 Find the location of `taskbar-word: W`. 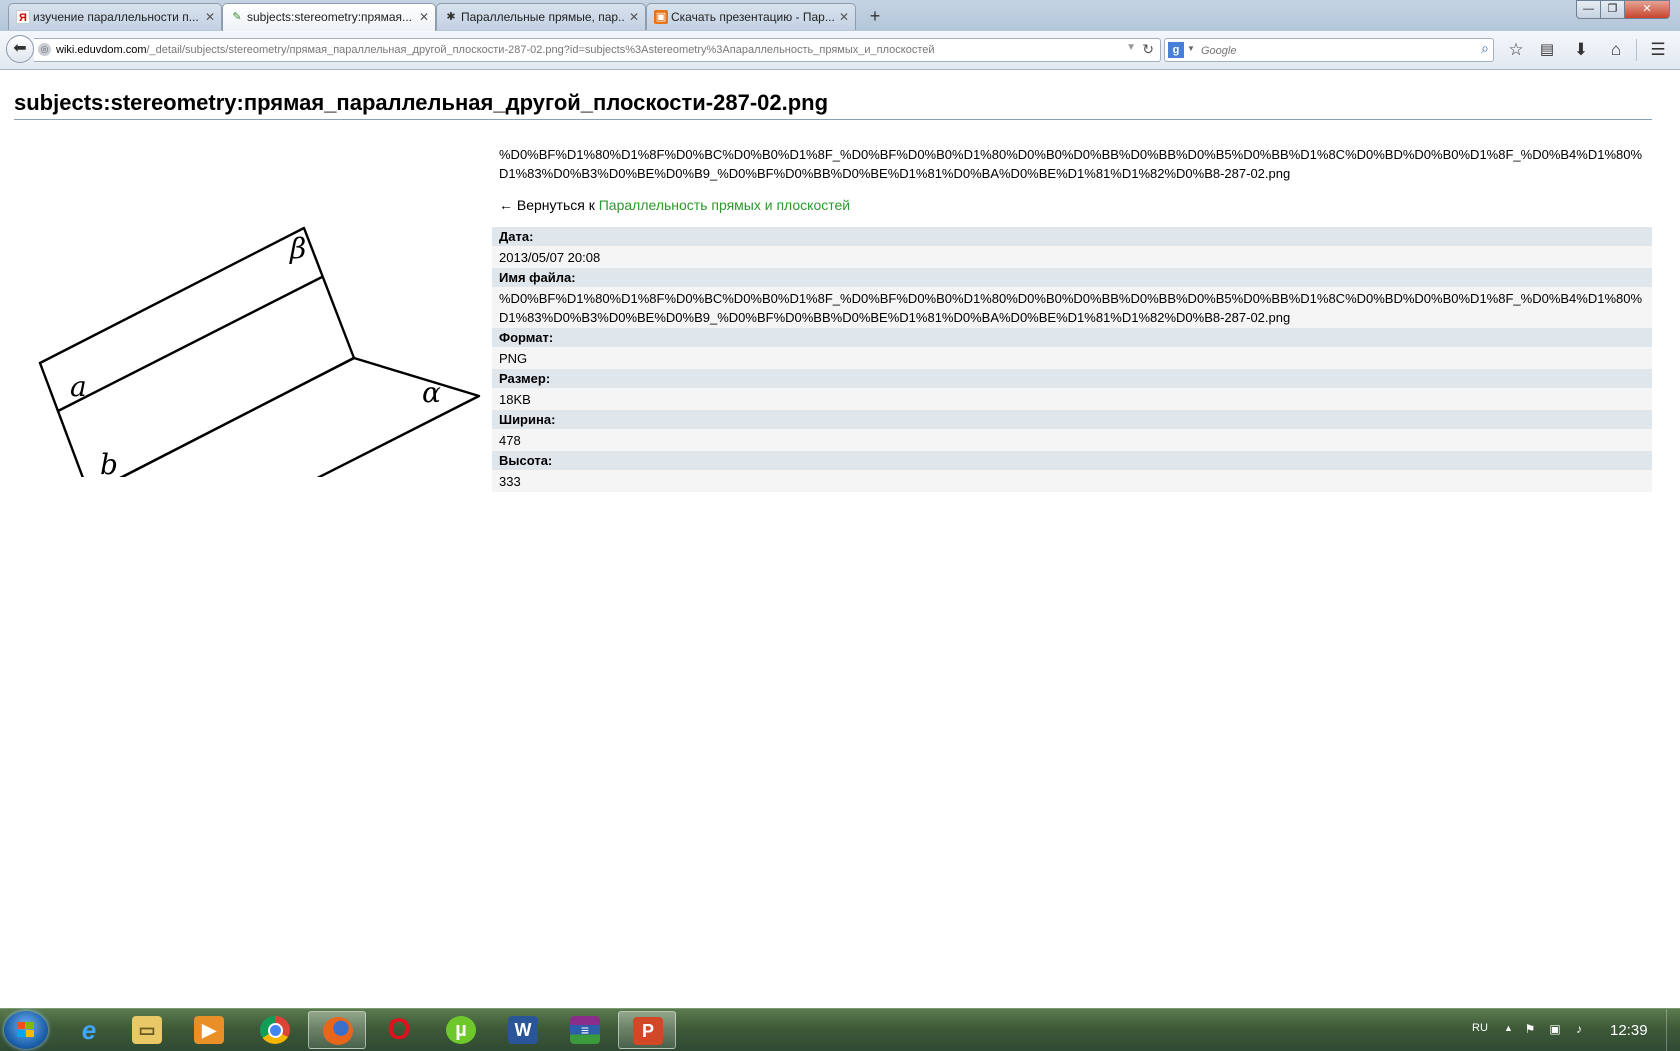

taskbar-word: W is located at coordinates (523, 1030).